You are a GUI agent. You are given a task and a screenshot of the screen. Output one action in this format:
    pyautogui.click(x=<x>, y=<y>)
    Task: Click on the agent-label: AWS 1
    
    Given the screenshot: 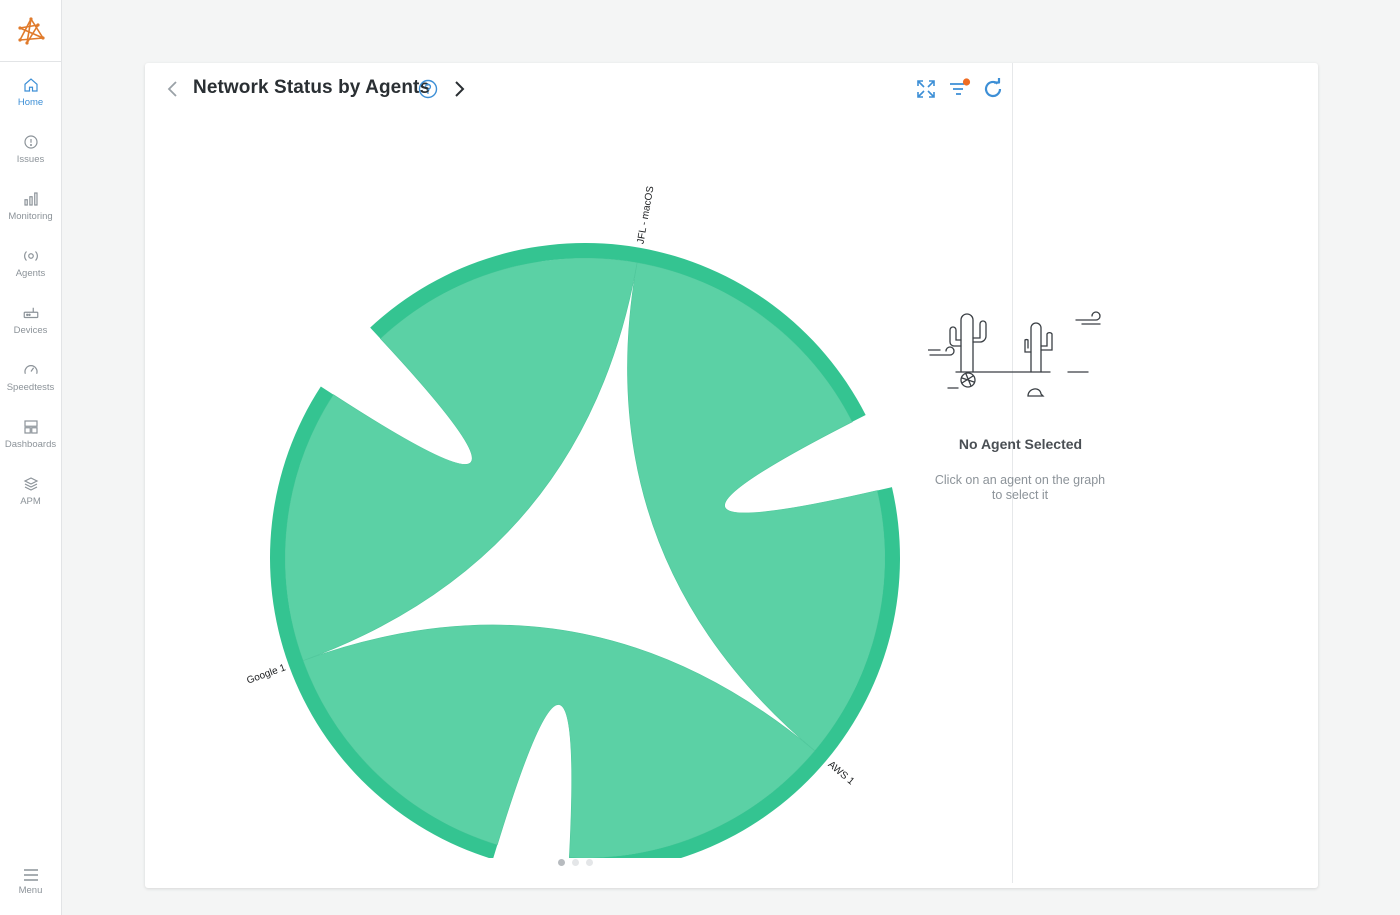 What is the action you would take?
    pyautogui.click(x=841, y=773)
    